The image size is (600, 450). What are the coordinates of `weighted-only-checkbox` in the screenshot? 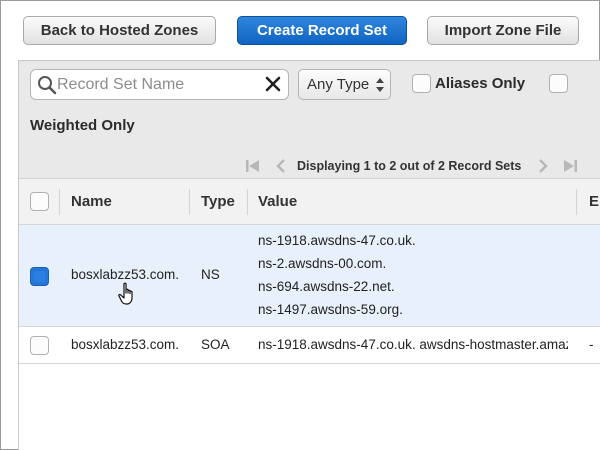 It's located at (558, 83).